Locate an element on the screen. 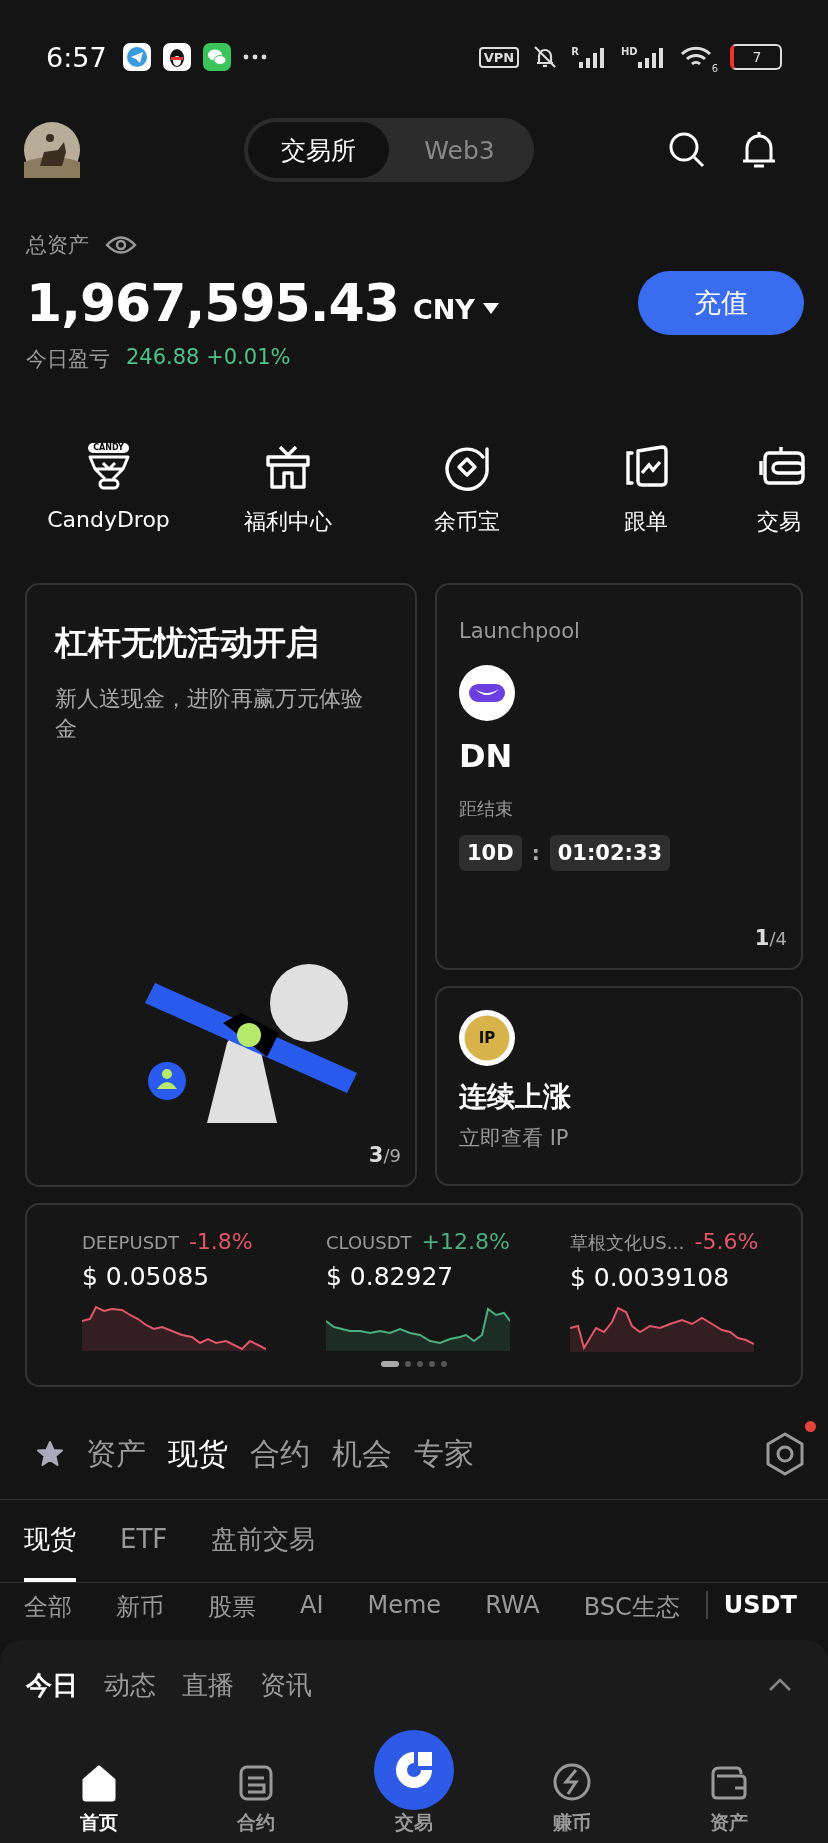  trade-button-icon is located at coordinates (414, 1770).